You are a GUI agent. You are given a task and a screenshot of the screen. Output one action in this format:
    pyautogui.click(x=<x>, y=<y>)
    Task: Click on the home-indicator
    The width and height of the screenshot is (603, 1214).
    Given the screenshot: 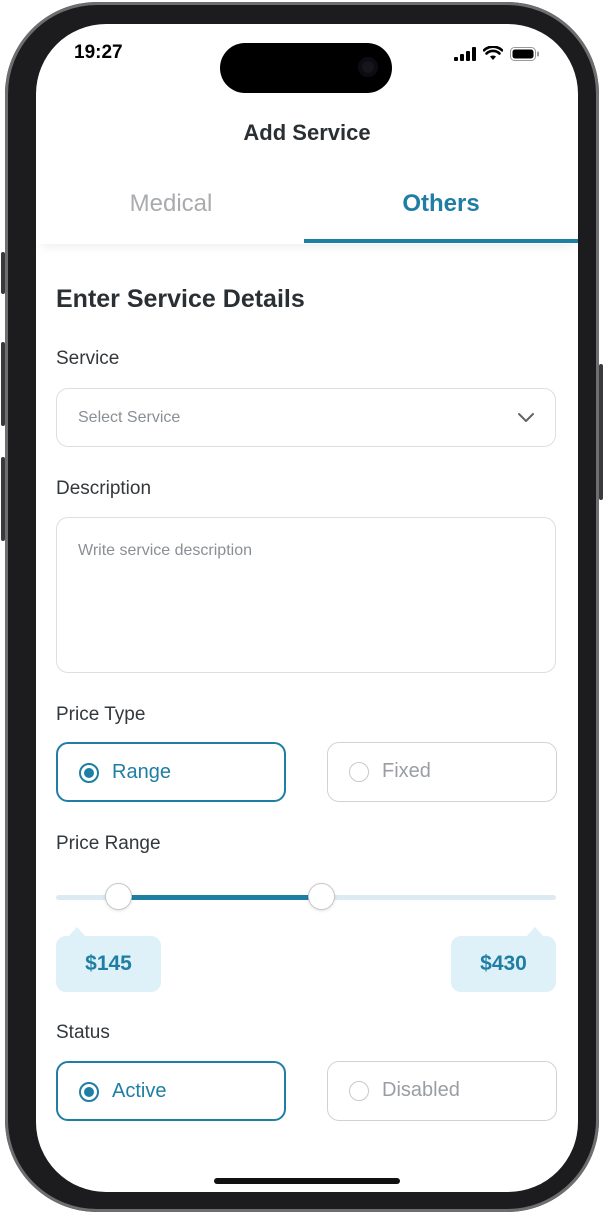 What is the action you would take?
    pyautogui.click(x=307, y=1181)
    